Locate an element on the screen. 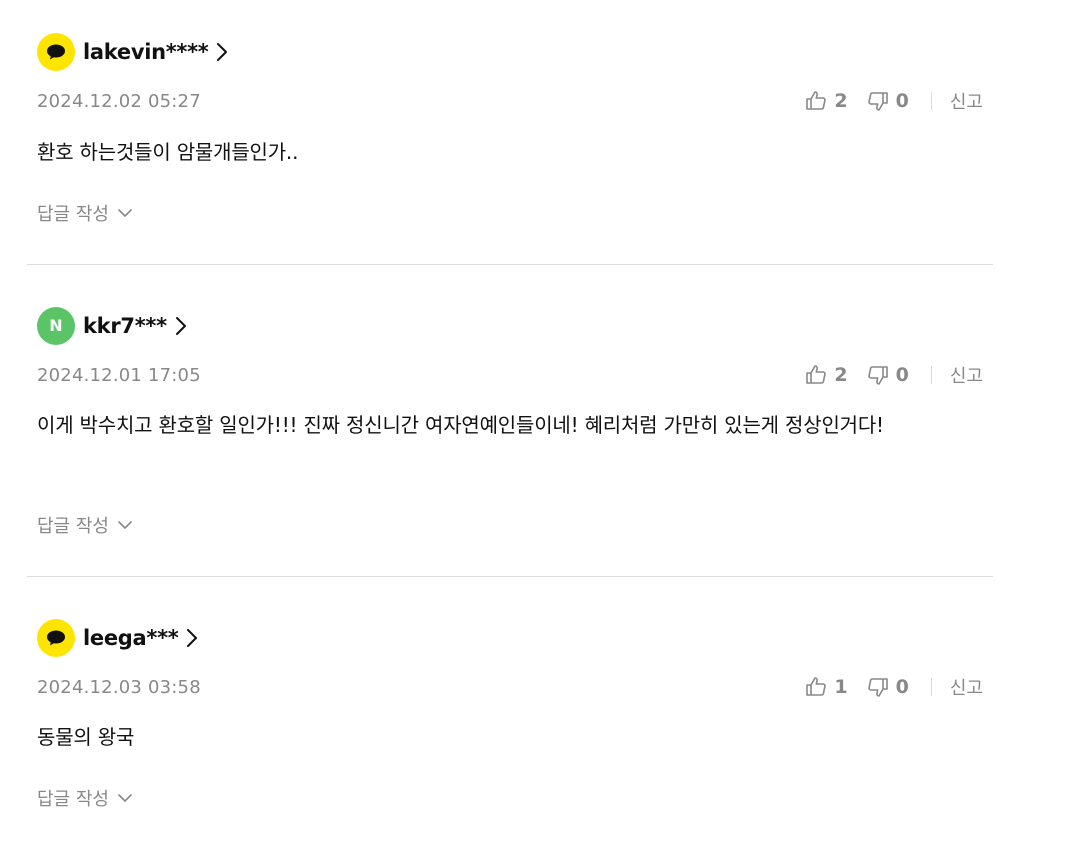 This screenshot has height=845, width=1080. comment-date: 2024.12.03 03:58 is located at coordinates (119, 687).